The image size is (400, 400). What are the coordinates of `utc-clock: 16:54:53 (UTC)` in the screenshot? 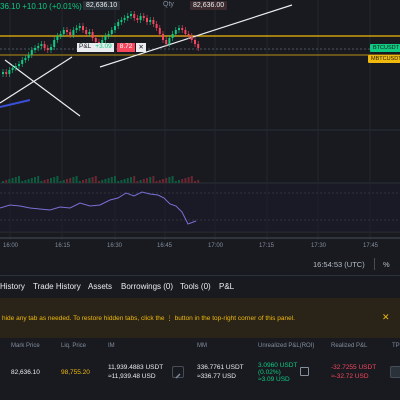 It's located at (339, 264).